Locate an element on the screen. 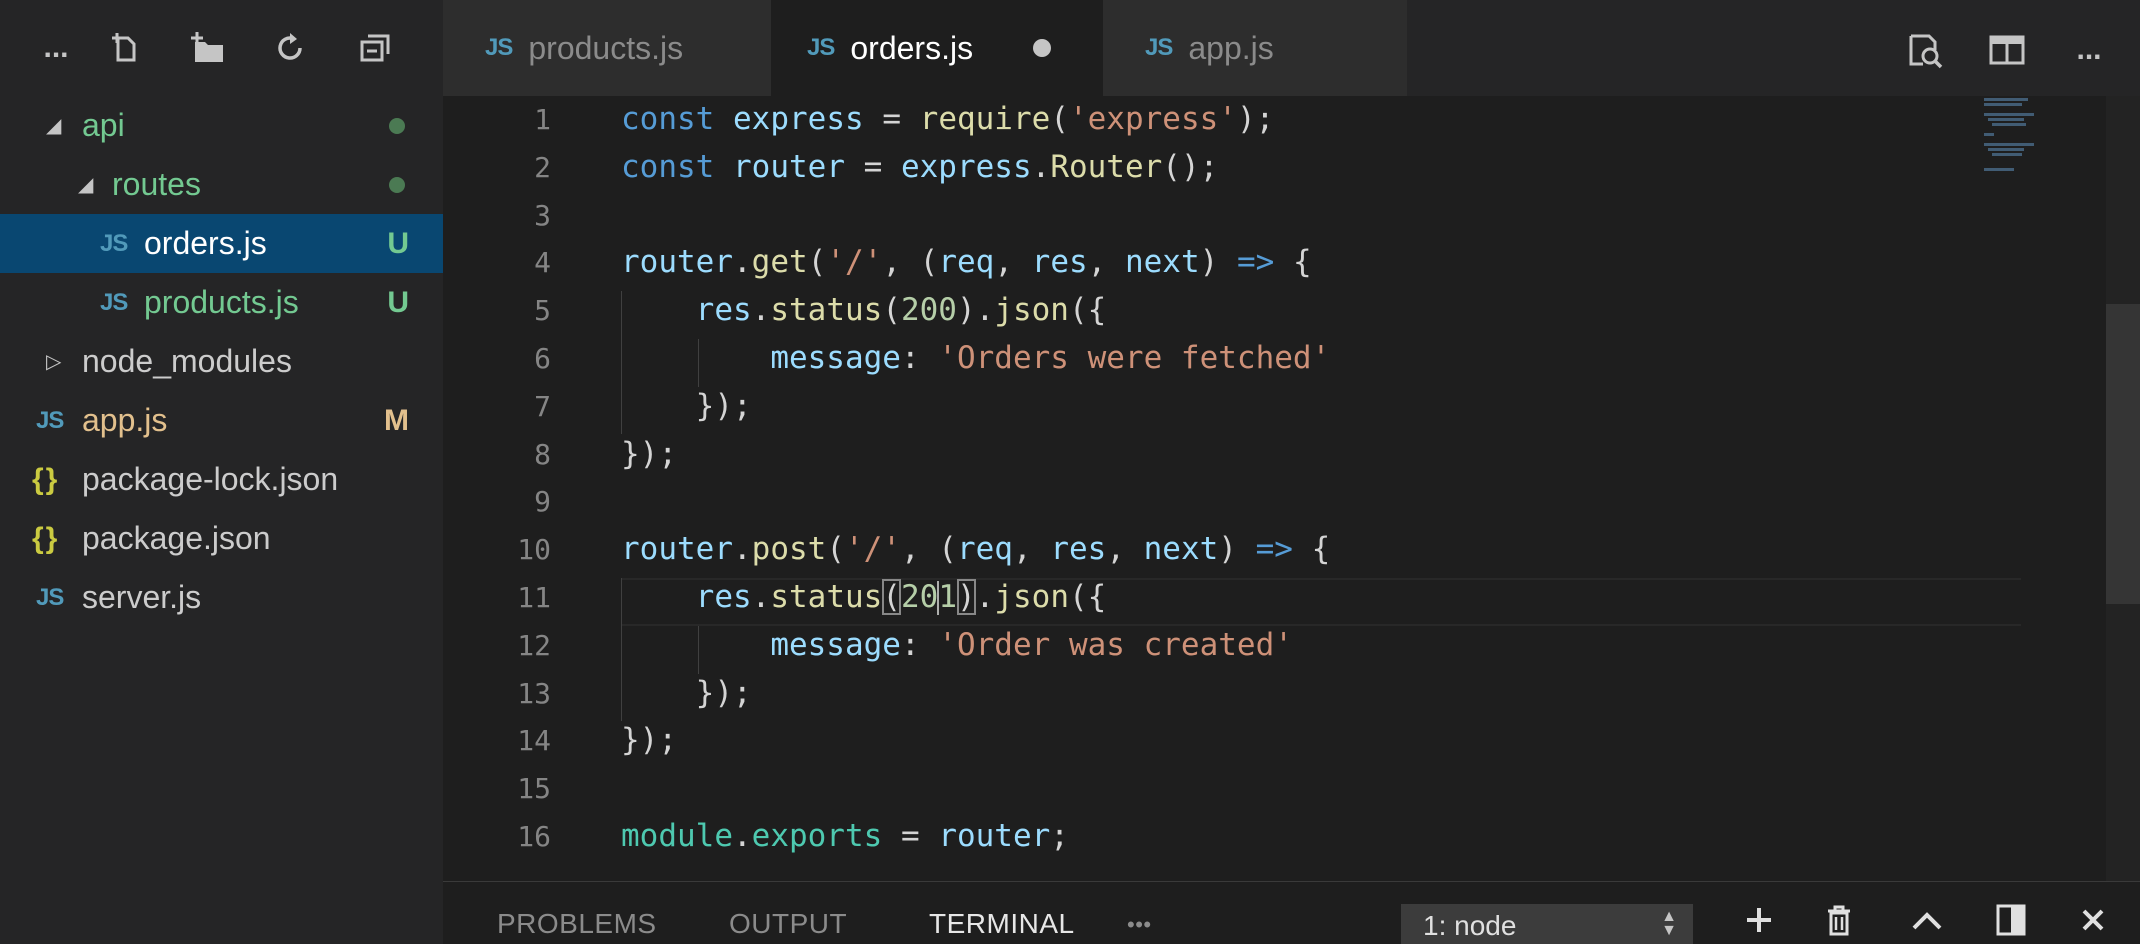  token: ) is located at coordinates (1218, 262).